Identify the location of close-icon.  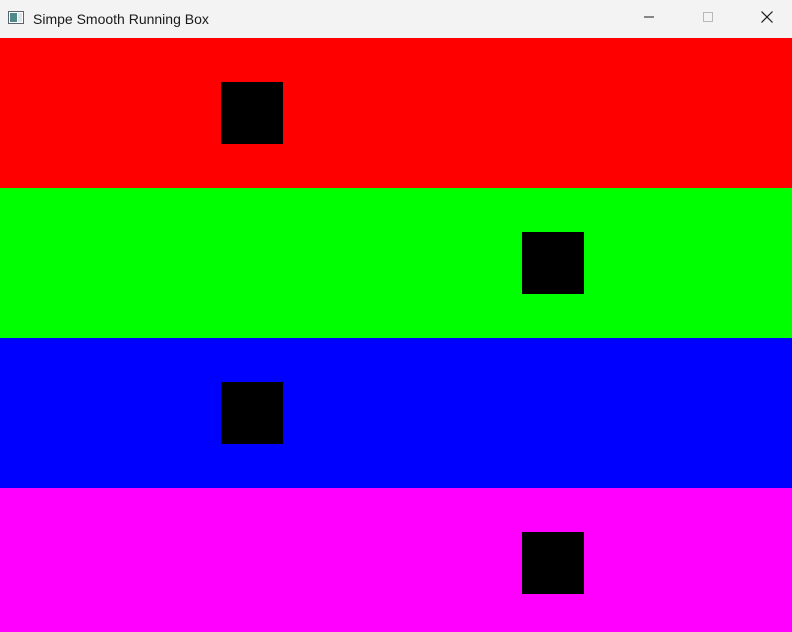
(767, 19).